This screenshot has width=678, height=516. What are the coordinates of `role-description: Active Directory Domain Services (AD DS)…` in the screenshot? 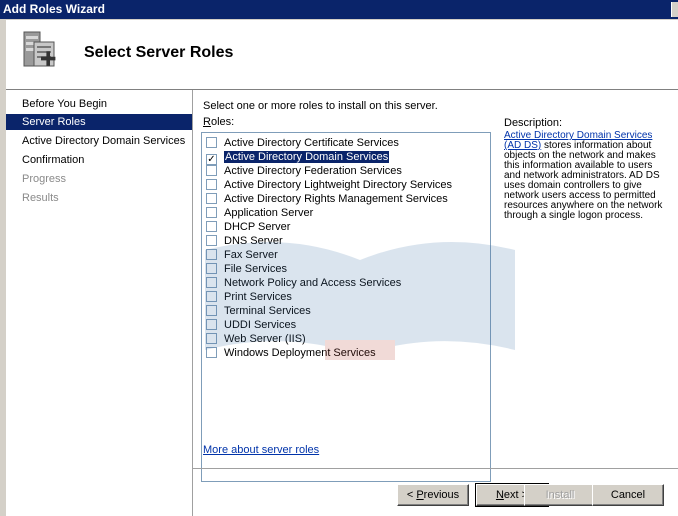 It's located at (583, 175).